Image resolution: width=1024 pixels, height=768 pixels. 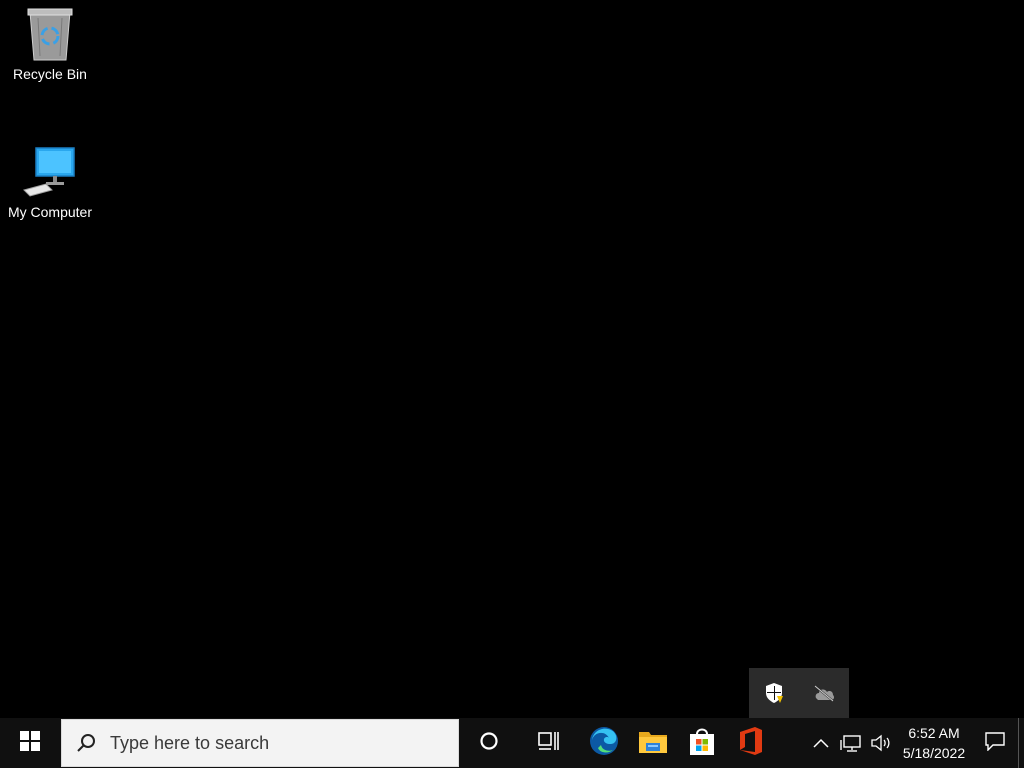 I want to click on volume-icon, so click(x=881, y=743).